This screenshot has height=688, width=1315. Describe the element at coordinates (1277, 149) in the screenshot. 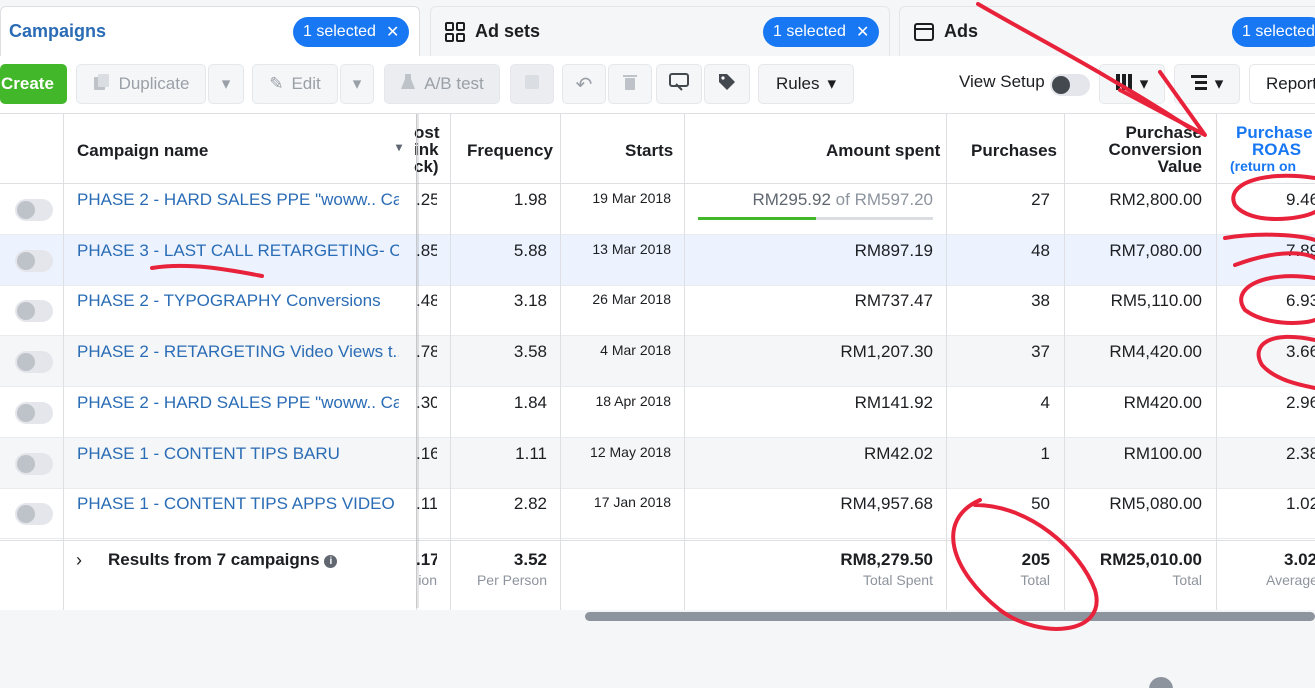

I see `roas-header-line2: ROAS` at that location.